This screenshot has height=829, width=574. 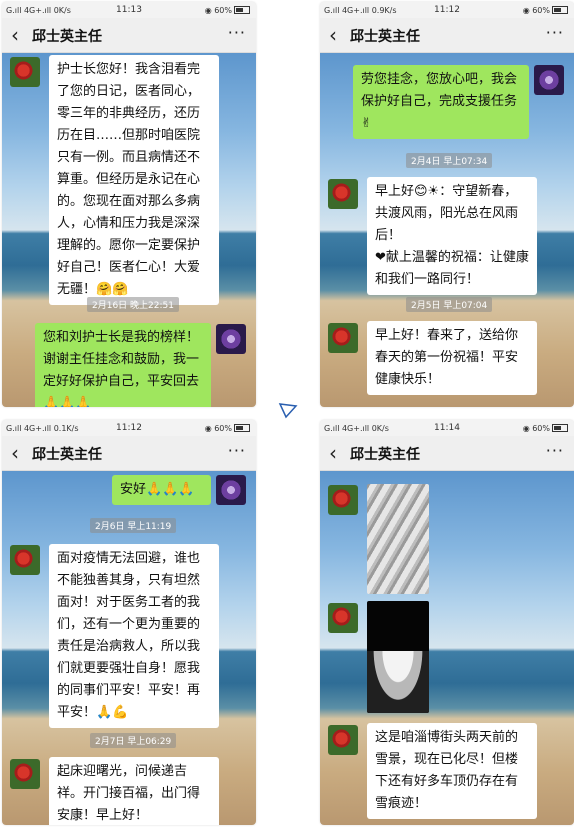 I want to click on message-timestamp: 2月6日 早上11:19, so click(x=133, y=525).